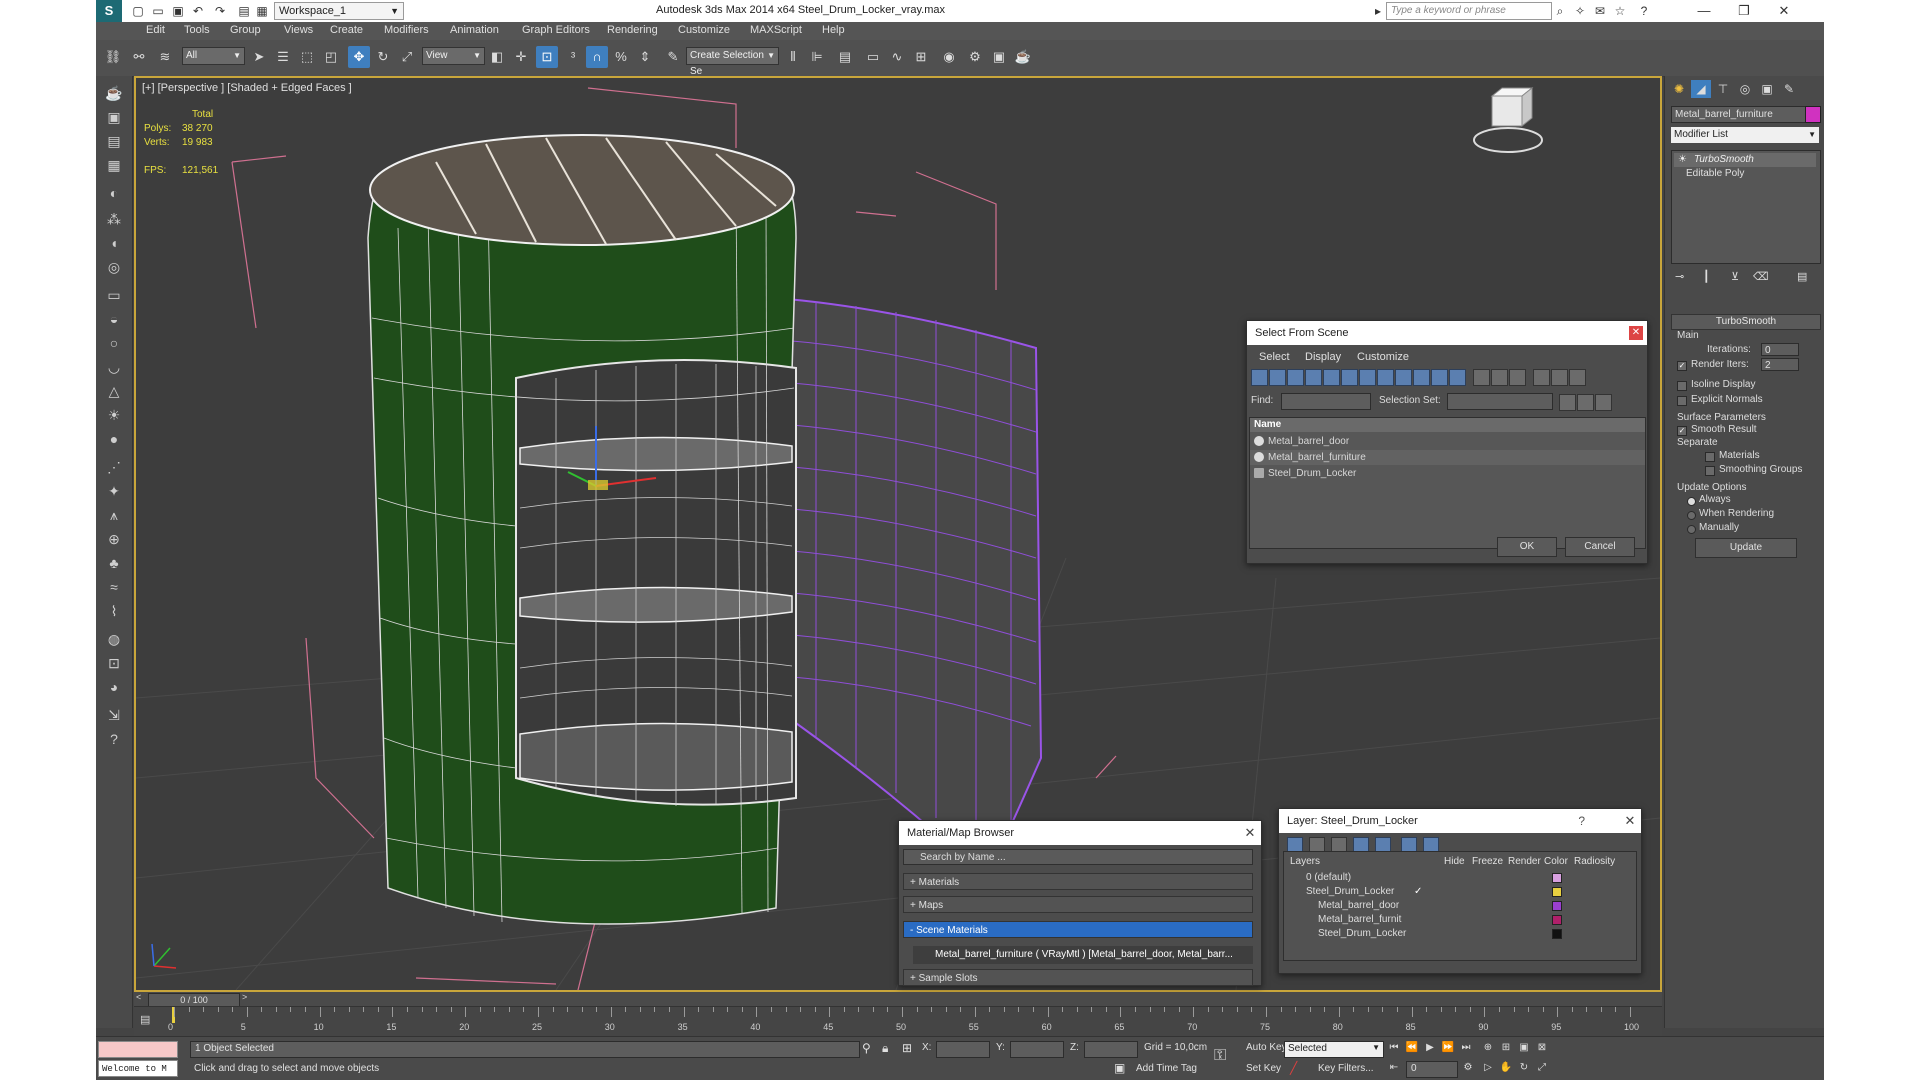 The width and height of the screenshot is (1920, 1080). Describe the element at coordinates (114, 663) in the screenshot. I see `zoom-region-icon: ⊡` at that location.